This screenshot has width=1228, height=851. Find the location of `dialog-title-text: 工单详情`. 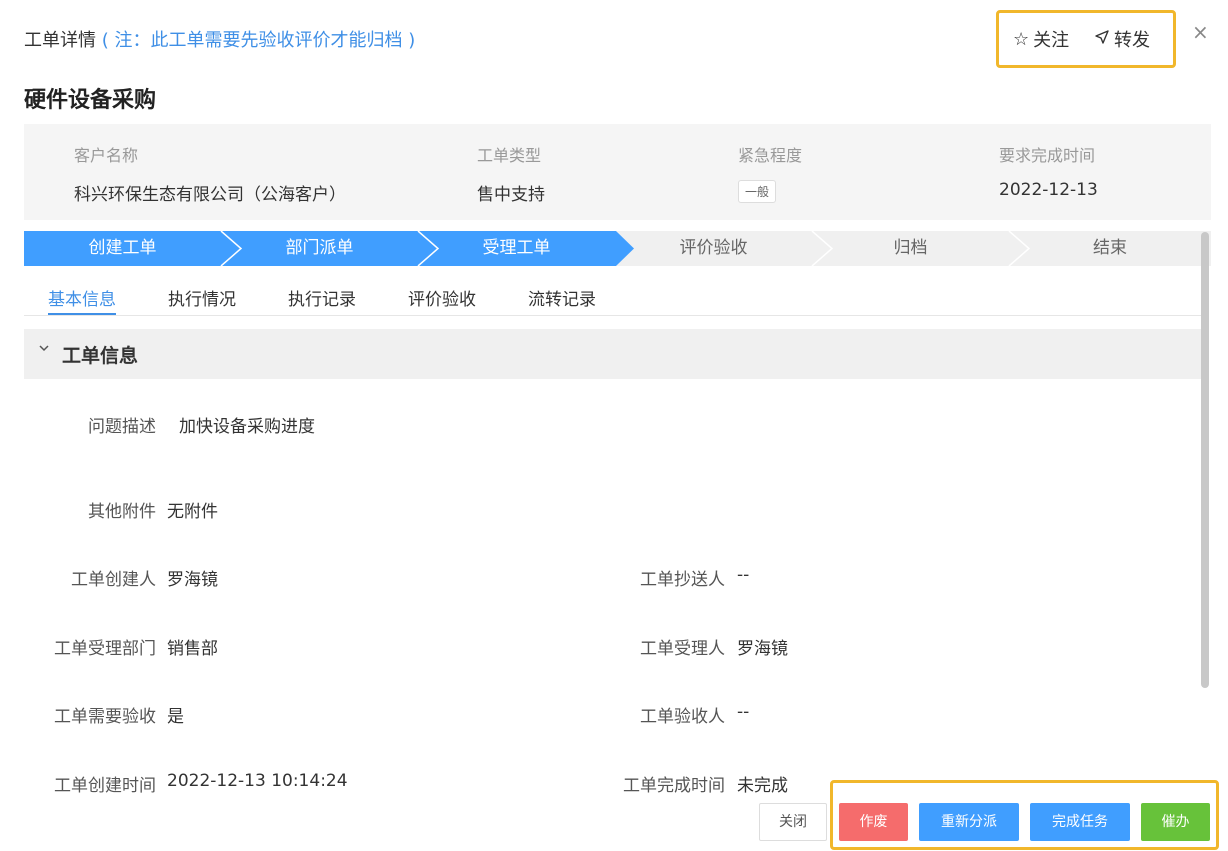

dialog-title-text: 工单详情 is located at coordinates (60, 40).